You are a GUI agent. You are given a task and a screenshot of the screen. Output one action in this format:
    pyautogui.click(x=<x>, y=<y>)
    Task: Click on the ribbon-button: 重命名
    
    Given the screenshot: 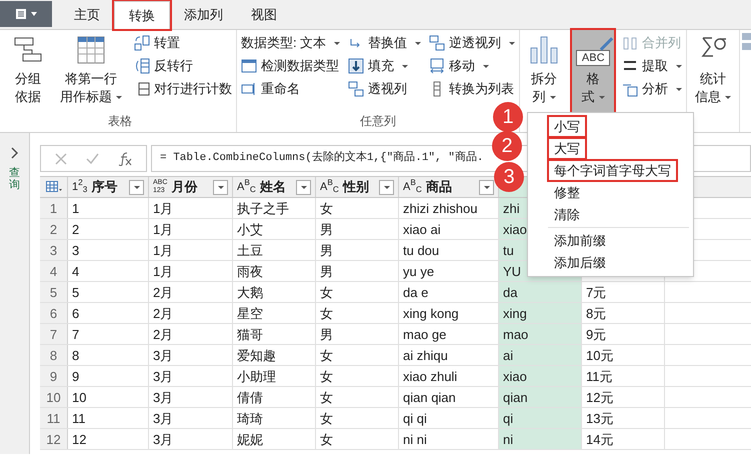 What is the action you would take?
    pyautogui.click(x=290, y=89)
    